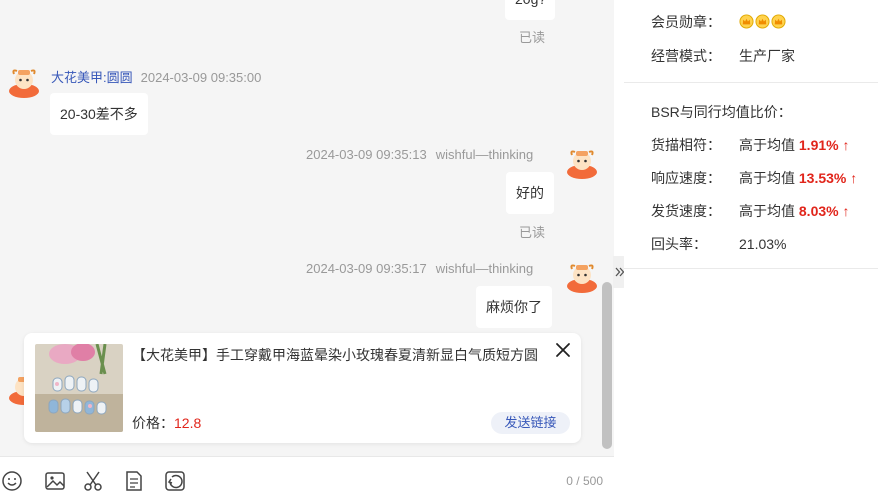 This screenshot has height=494, width=878. What do you see at coordinates (175, 481) in the screenshot?
I see `history-icon` at bounding box center [175, 481].